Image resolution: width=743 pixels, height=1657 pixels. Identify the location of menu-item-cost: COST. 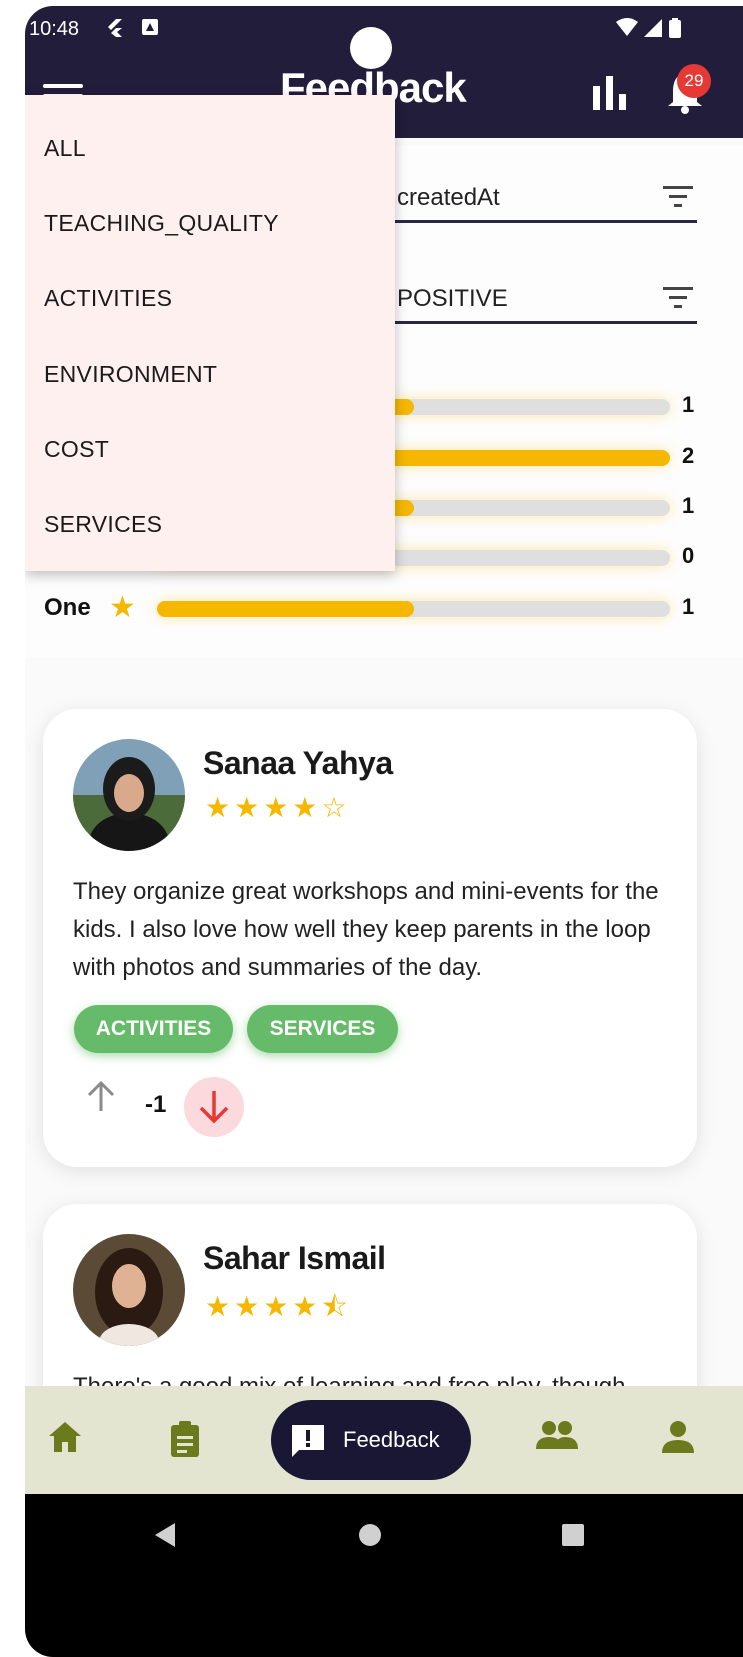
(76, 449).